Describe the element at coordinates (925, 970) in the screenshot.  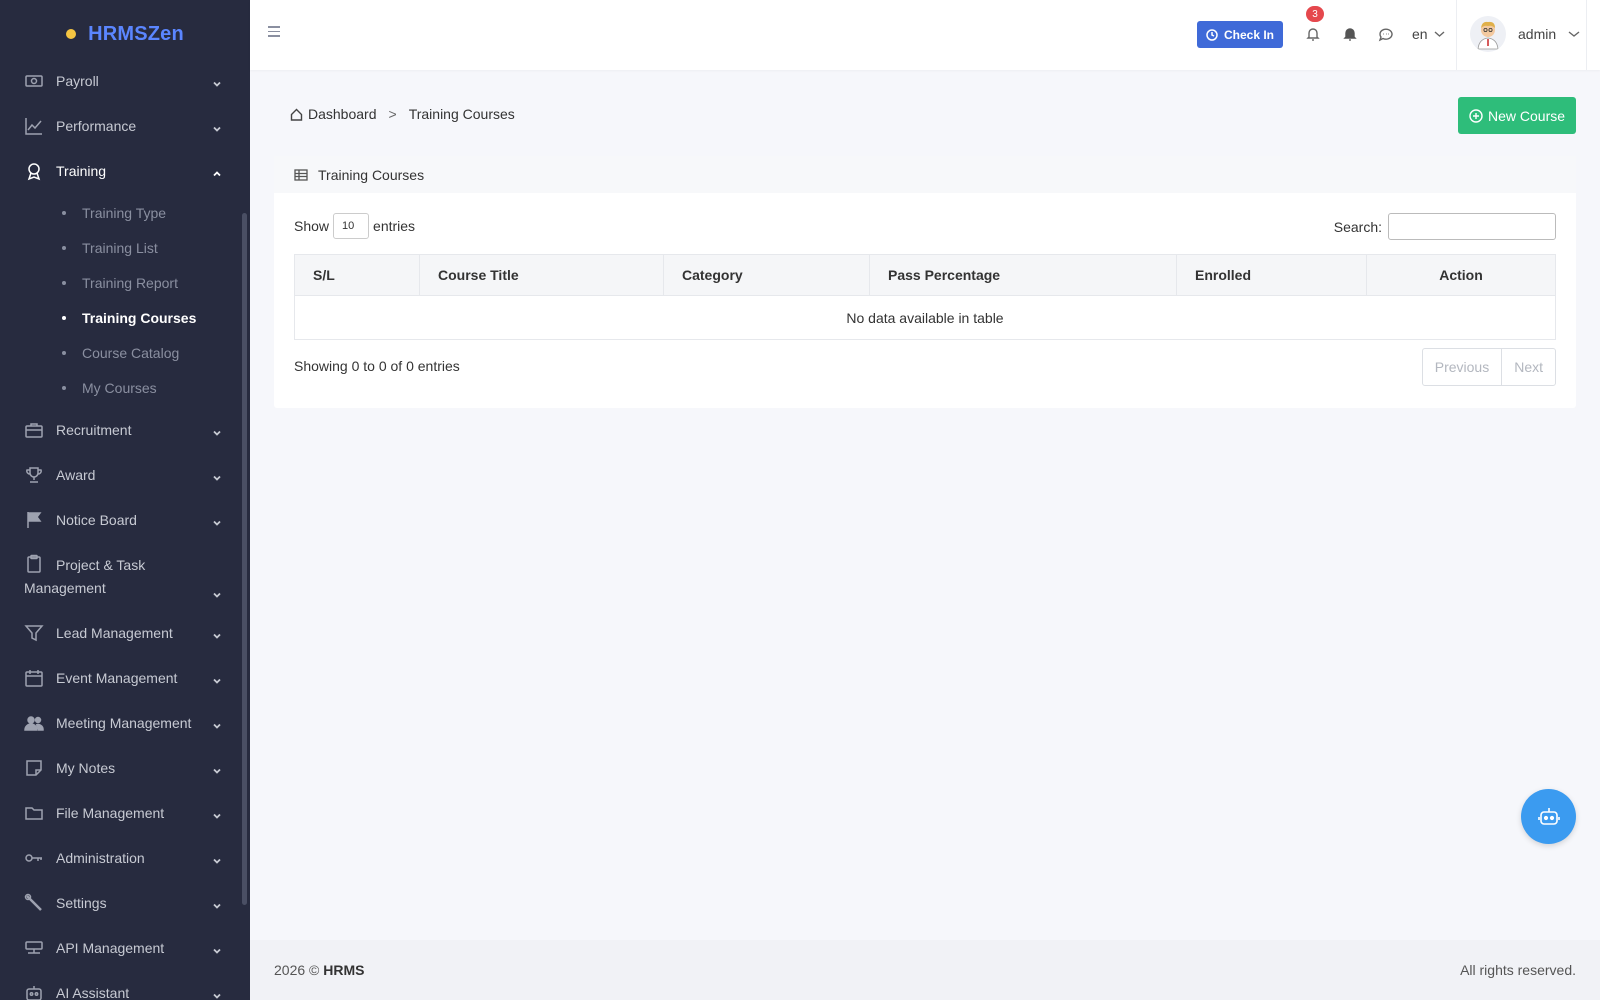
I see `footer: 2026 © HRMS All rights reserved.` at that location.